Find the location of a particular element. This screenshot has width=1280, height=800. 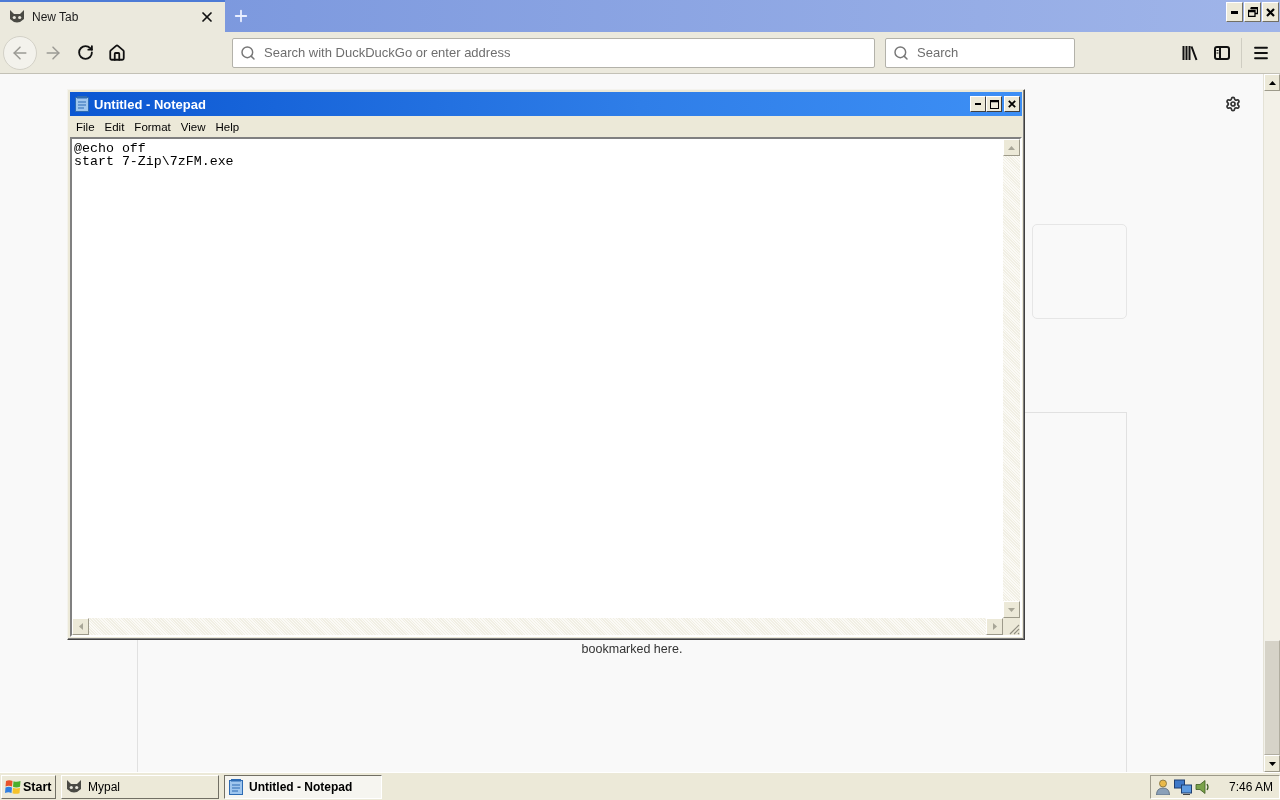

menu-item: Format is located at coordinates (152, 126).